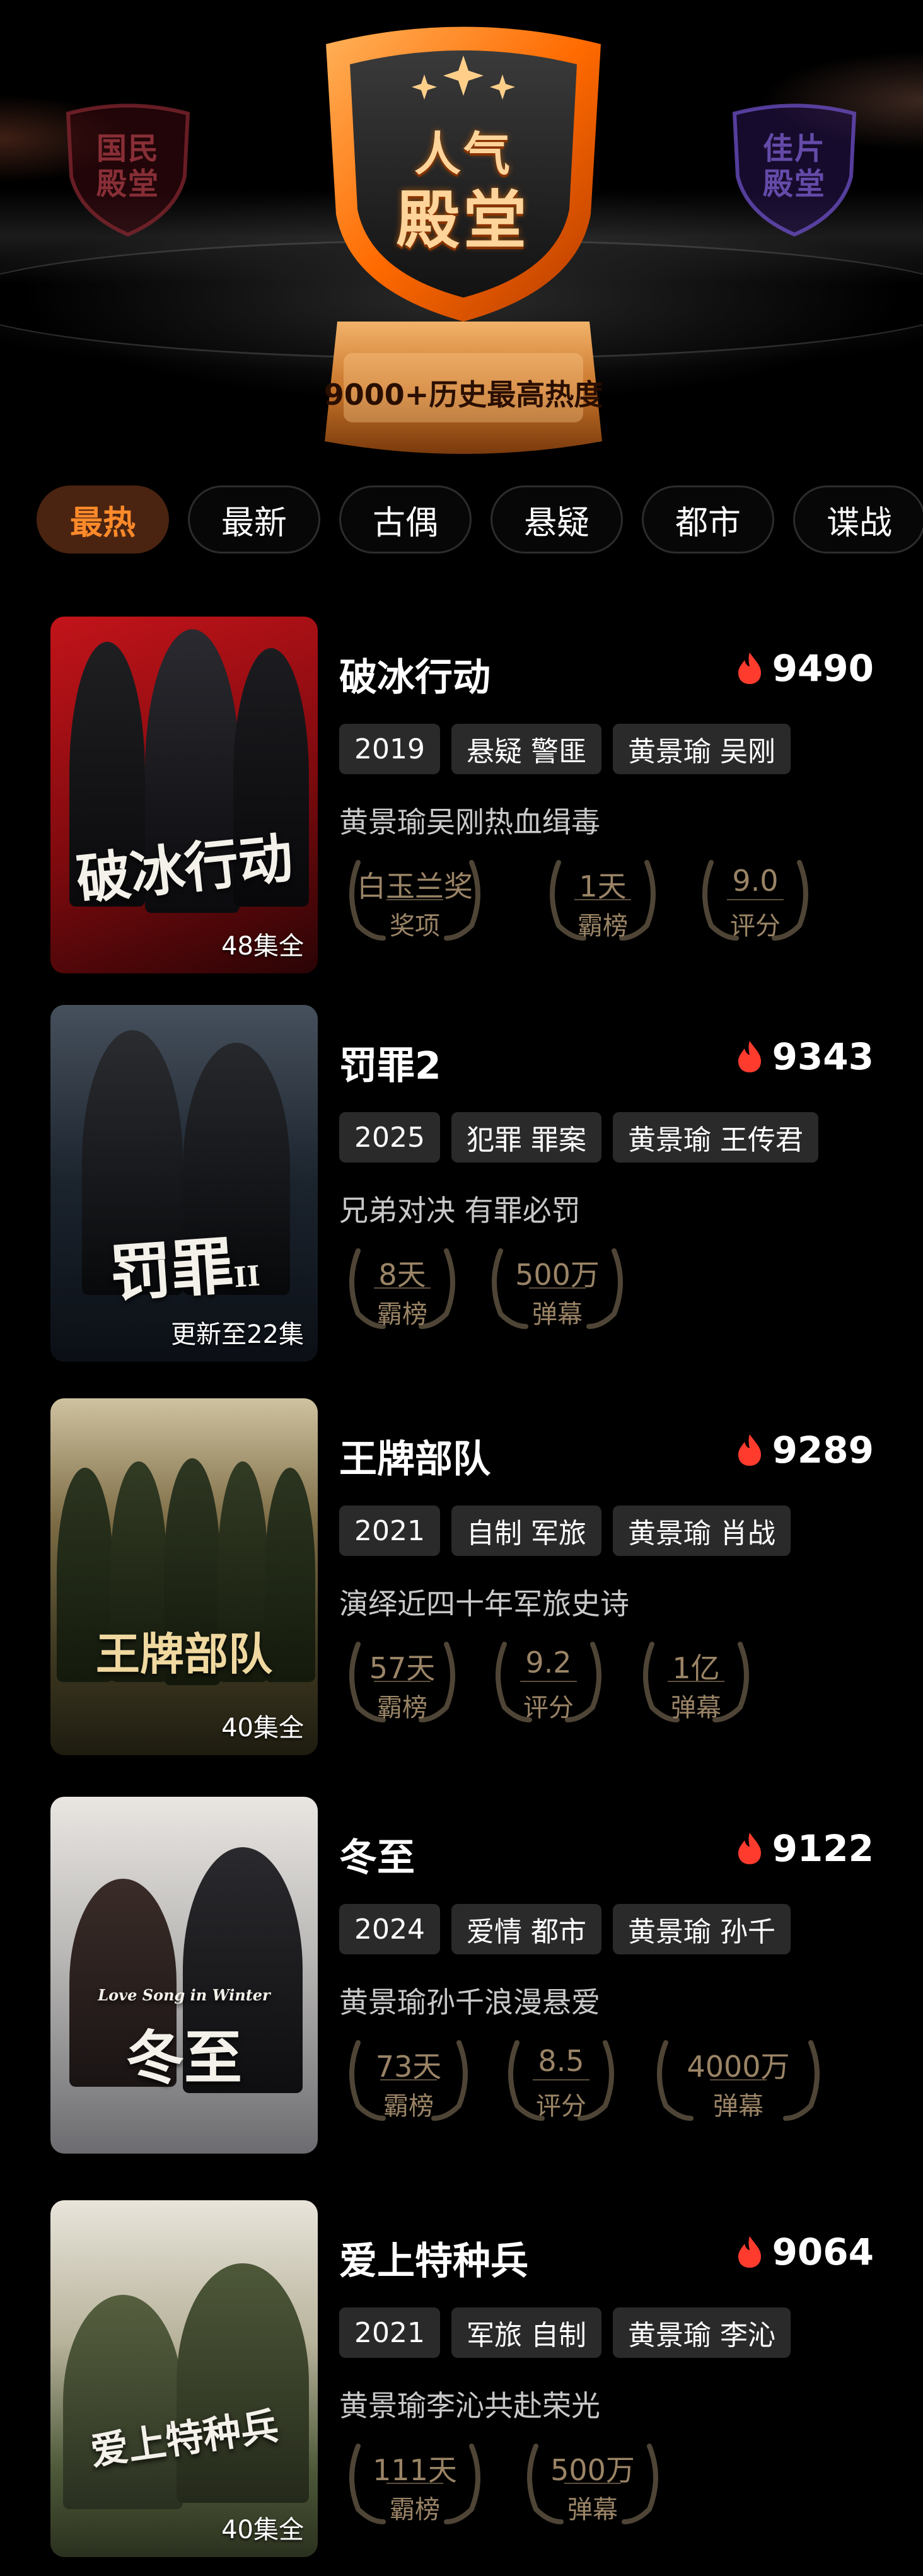 This screenshot has height=2576, width=923. Describe the element at coordinates (557, 519) in the screenshot. I see `tab-suspense: 悬疑` at that location.